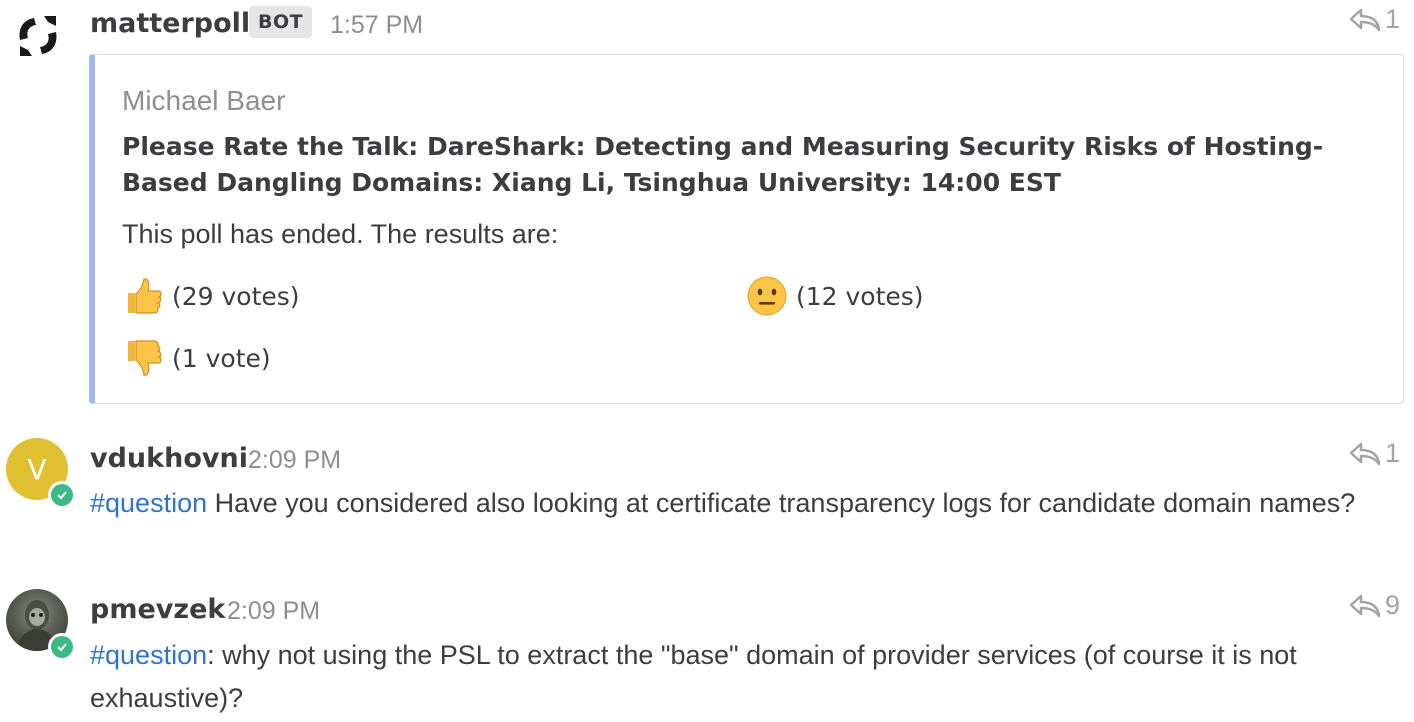 The width and height of the screenshot is (1414, 722). I want to click on reply-count-button: 9, so click(1374, 605).